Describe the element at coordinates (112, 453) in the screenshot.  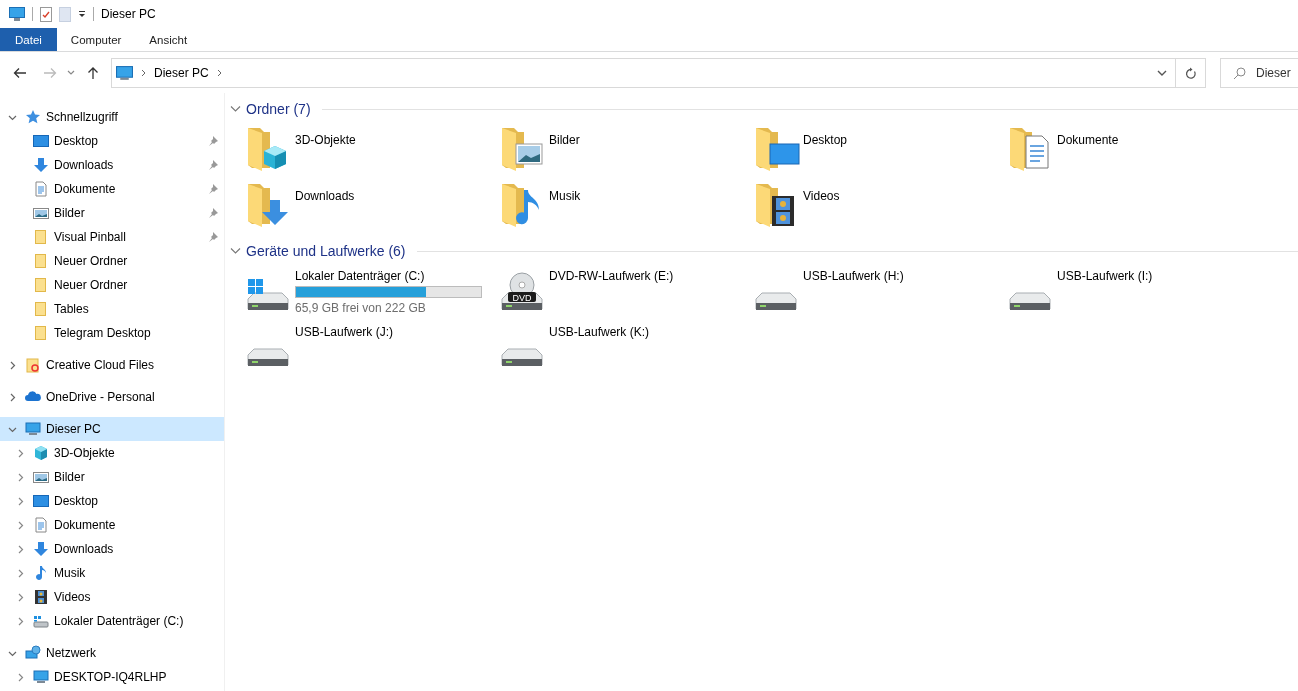
I see `nav-item: 3D-Objekte` at that location.